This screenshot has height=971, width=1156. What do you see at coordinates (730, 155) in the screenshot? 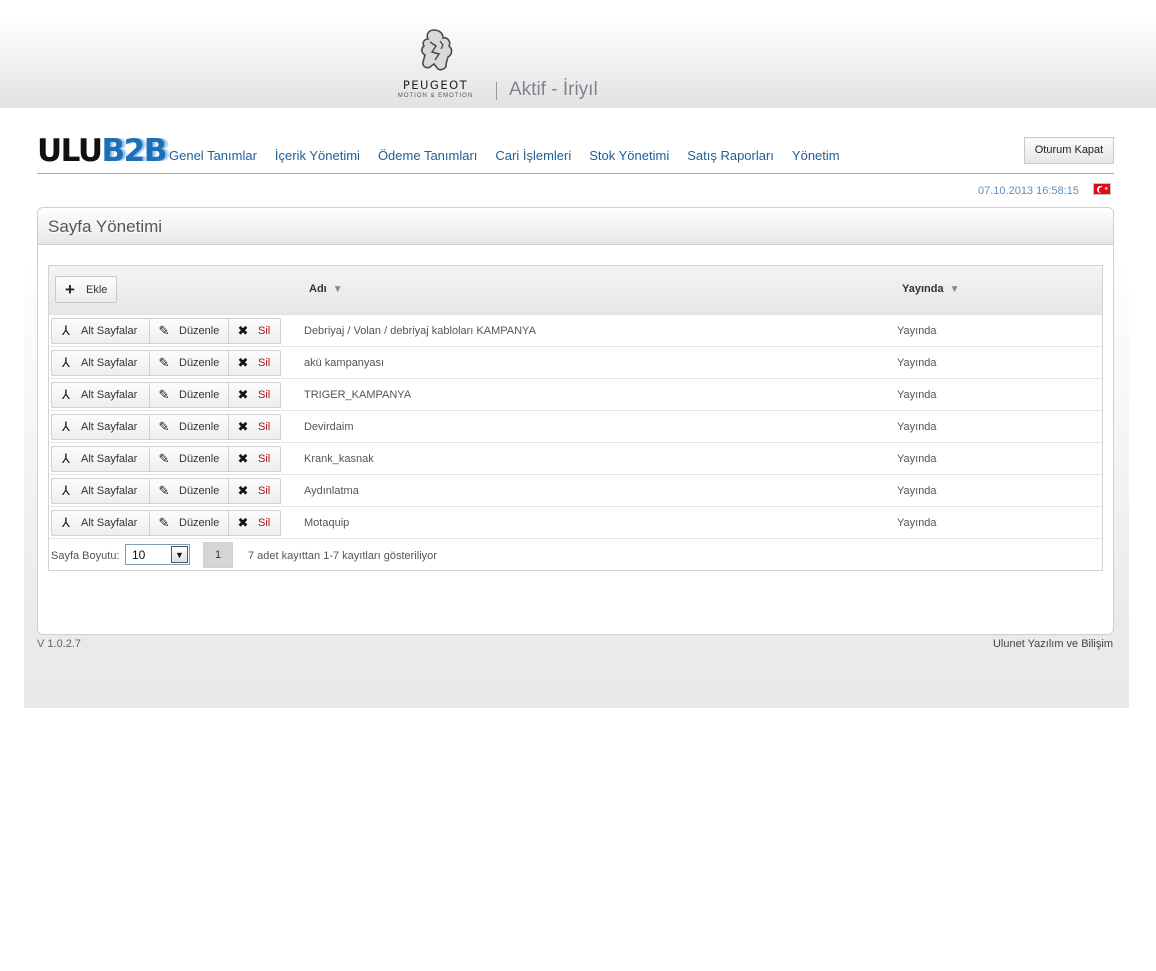
I see `nav-satis-raporlari: Satış Raporları` at bounding box center [730, 155].